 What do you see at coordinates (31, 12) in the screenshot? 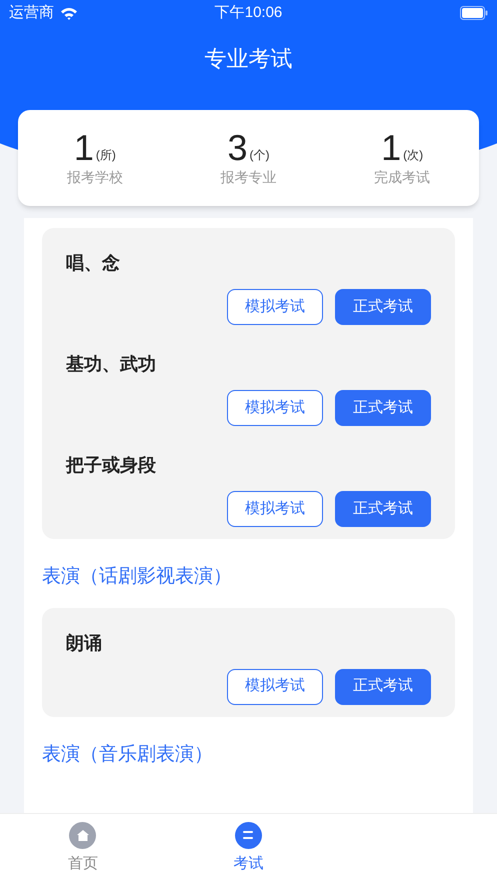
I see `carrier-label: 运营商` at bounding box center [31, 12].